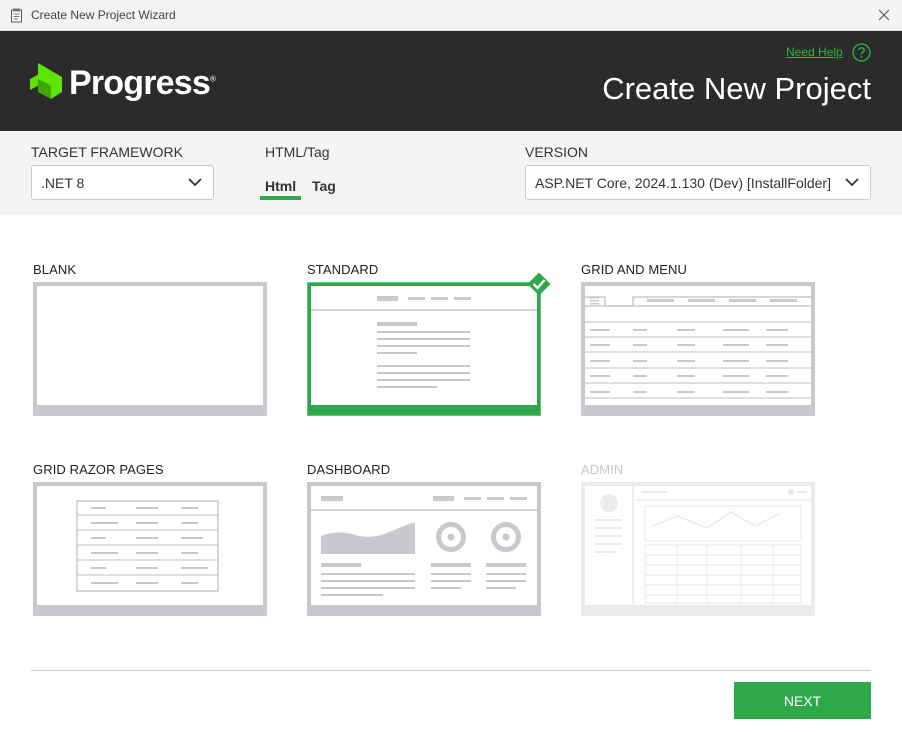  What do you see at coordinates (55, 269) in the screenshot?
I see `template-label-blank: BLANK` at bounding box center [55, 269].